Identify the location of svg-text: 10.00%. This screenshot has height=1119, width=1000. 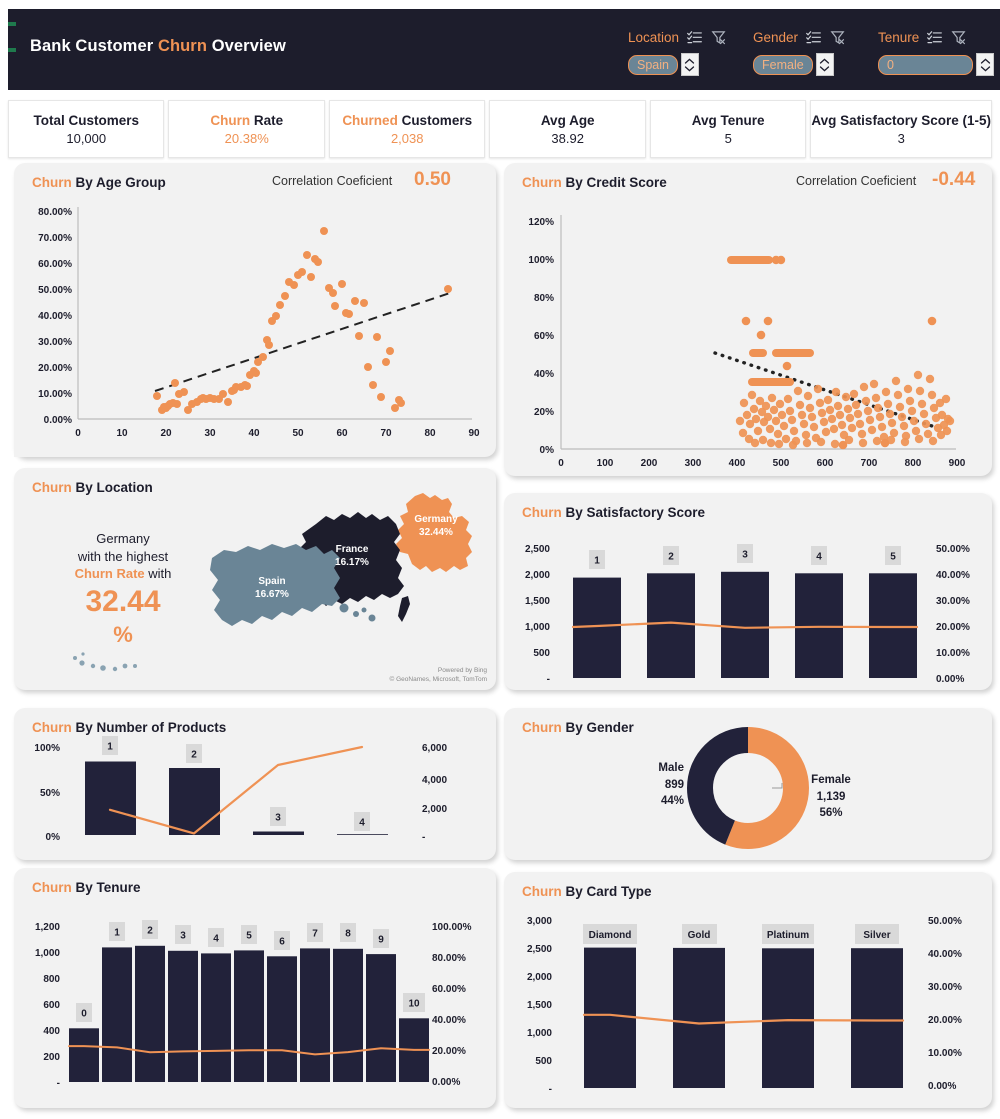
(55, 394).